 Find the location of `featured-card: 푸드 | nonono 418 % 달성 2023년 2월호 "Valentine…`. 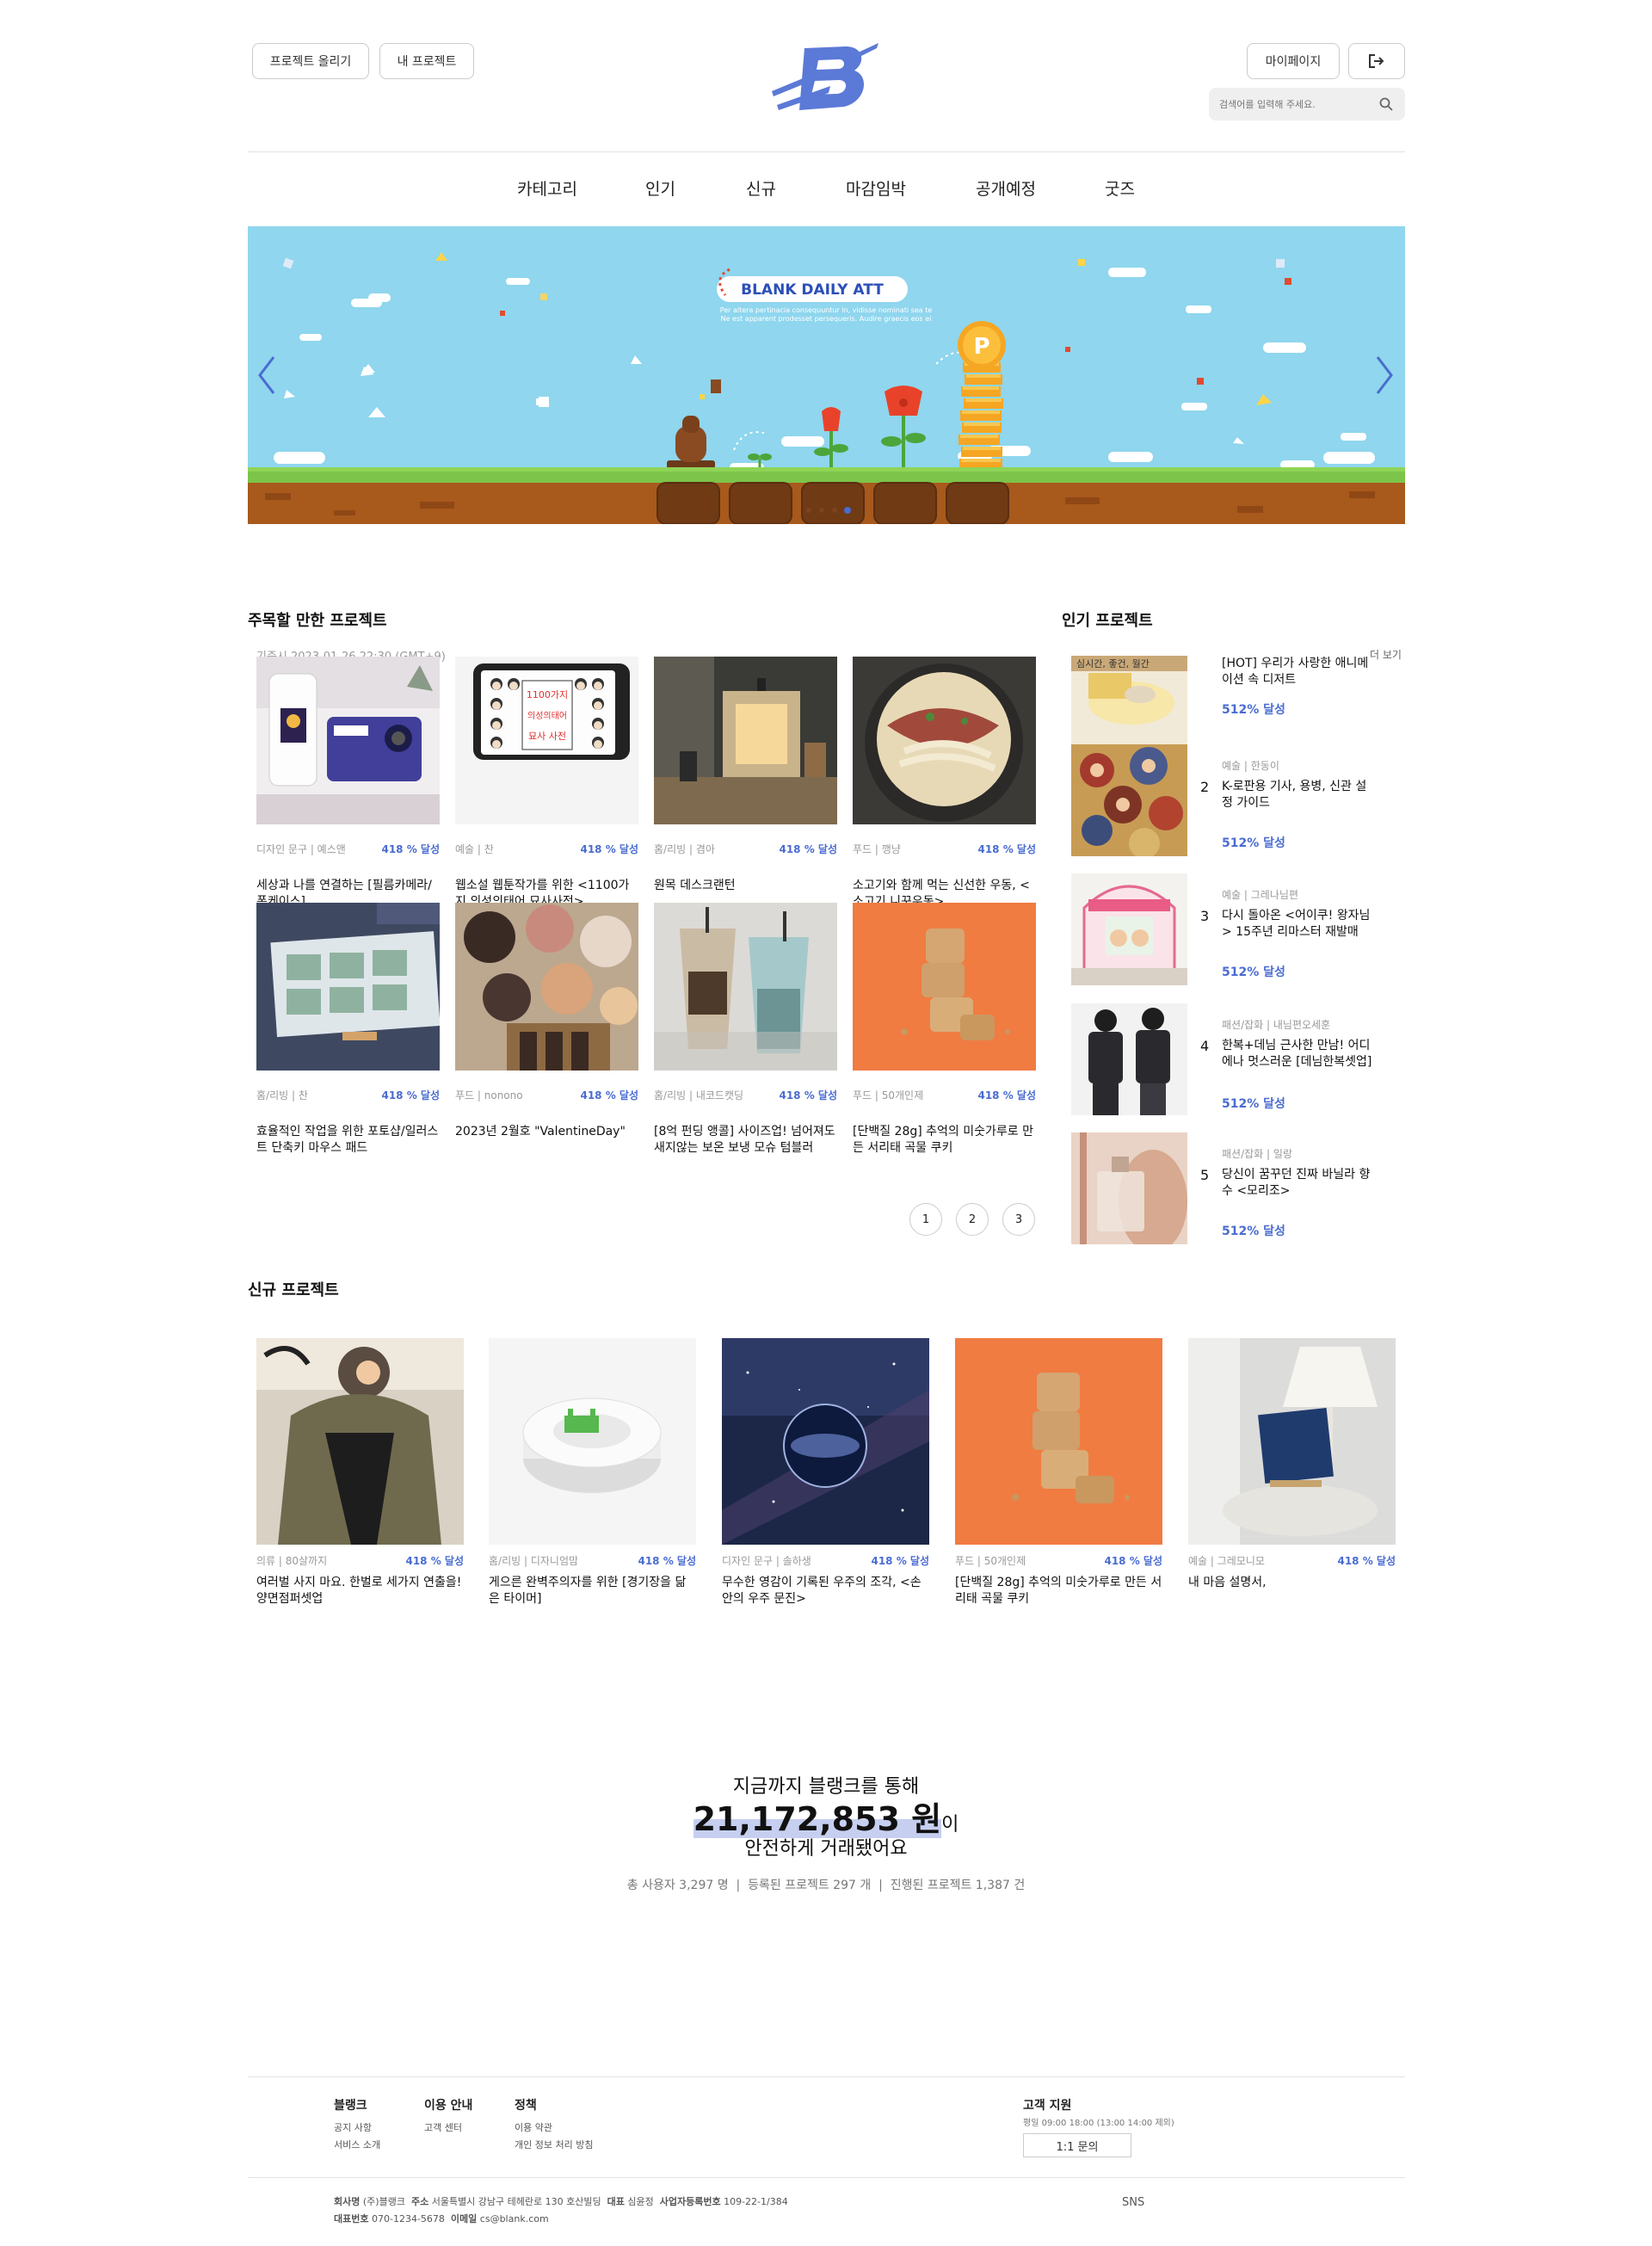

featured-card: 푸드 | nonono 418 % 달성 2023년 2월호 "Valentine… is located at coordinates (546, 1021).